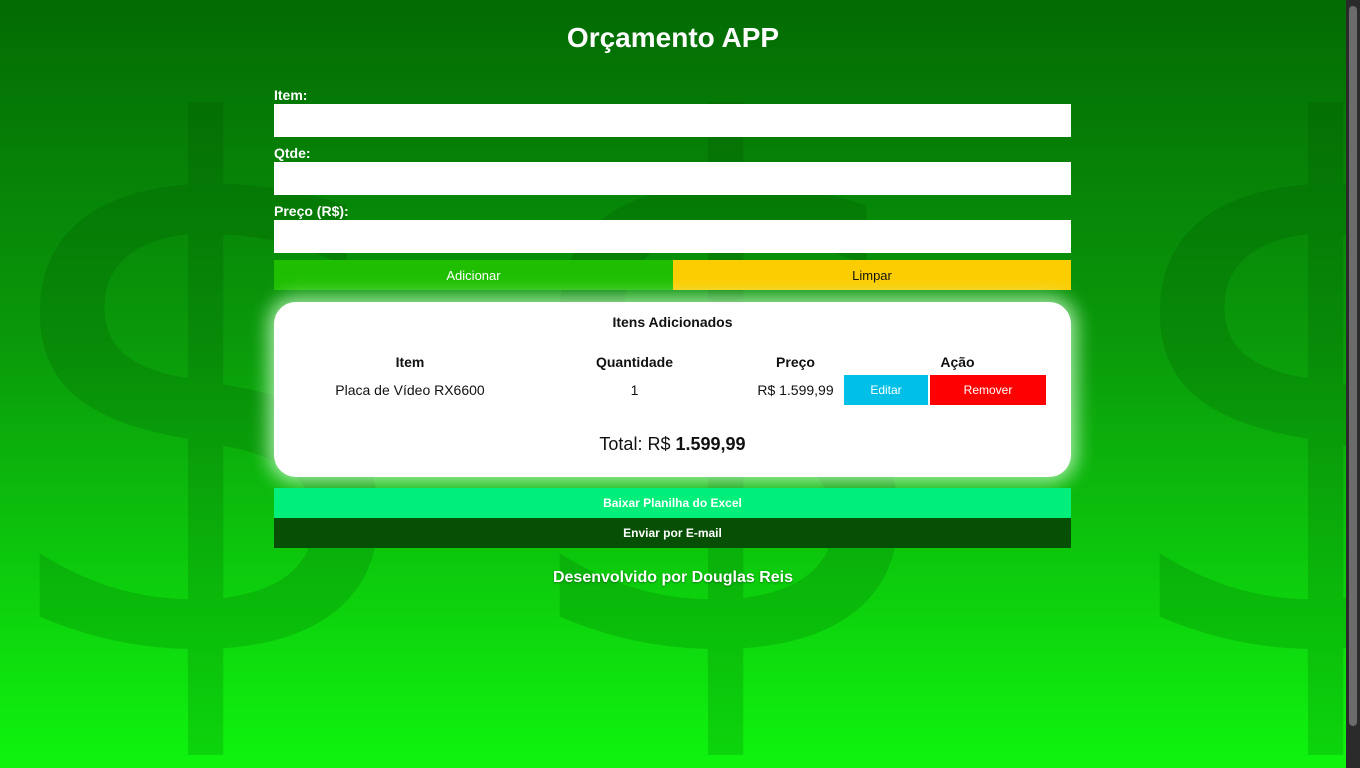  Describe the element at coordinates (673, 577) in the screenshot. I see `footer-credit: Desenvolvido por Douglas Reis` at that location.